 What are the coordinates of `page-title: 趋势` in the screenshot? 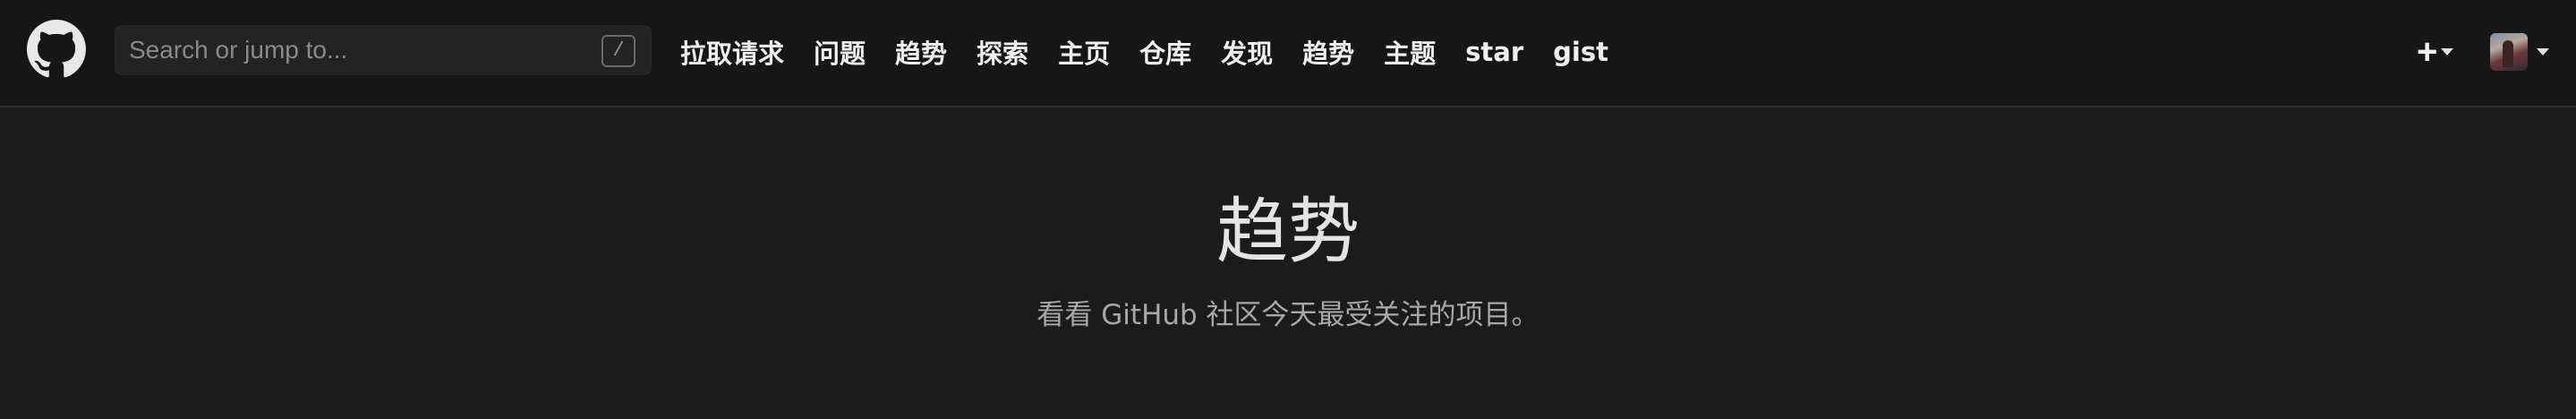 It's located at (1288, 231).